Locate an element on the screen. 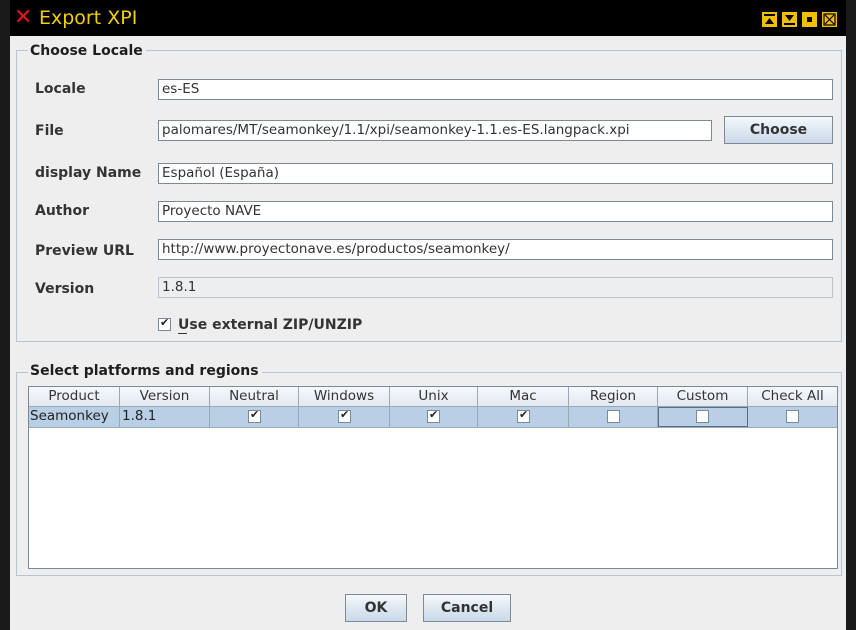 Image resolution: width=856 pixels, height=630 pixels. platforms-legend: Select platforms and regions is located at coordinates (145, 371).